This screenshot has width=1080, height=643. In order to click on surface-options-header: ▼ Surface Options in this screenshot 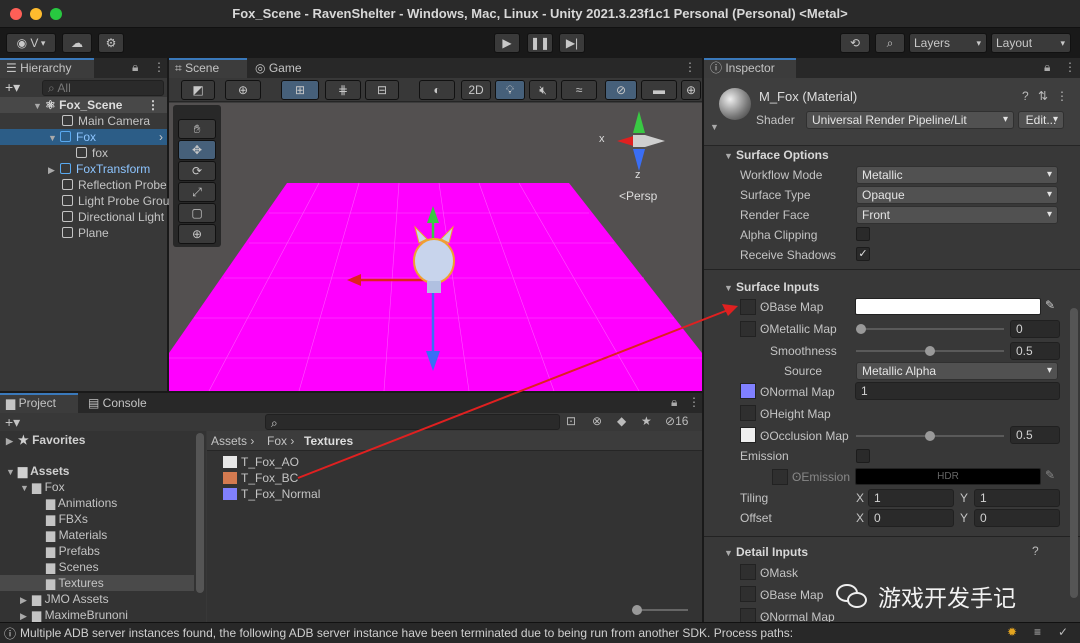, I will do `click(776, 155)`.